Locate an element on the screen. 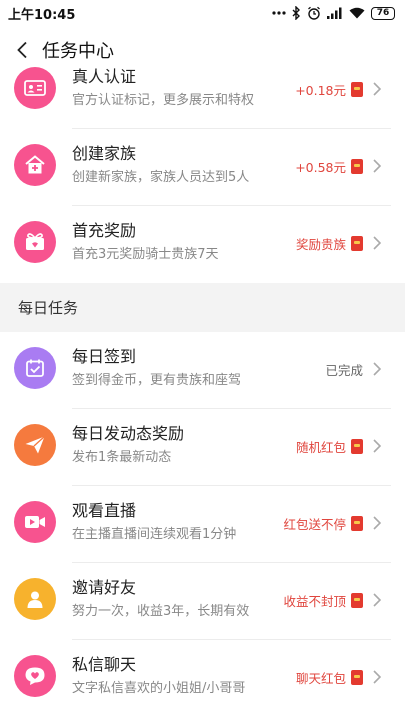 Image resolution: width=405 pixels, height=720 pixels. task-row-invite: 邀请好友 努力一次，收益3年，长期有效 收益不封顶 is located at coordinates (202, 601).